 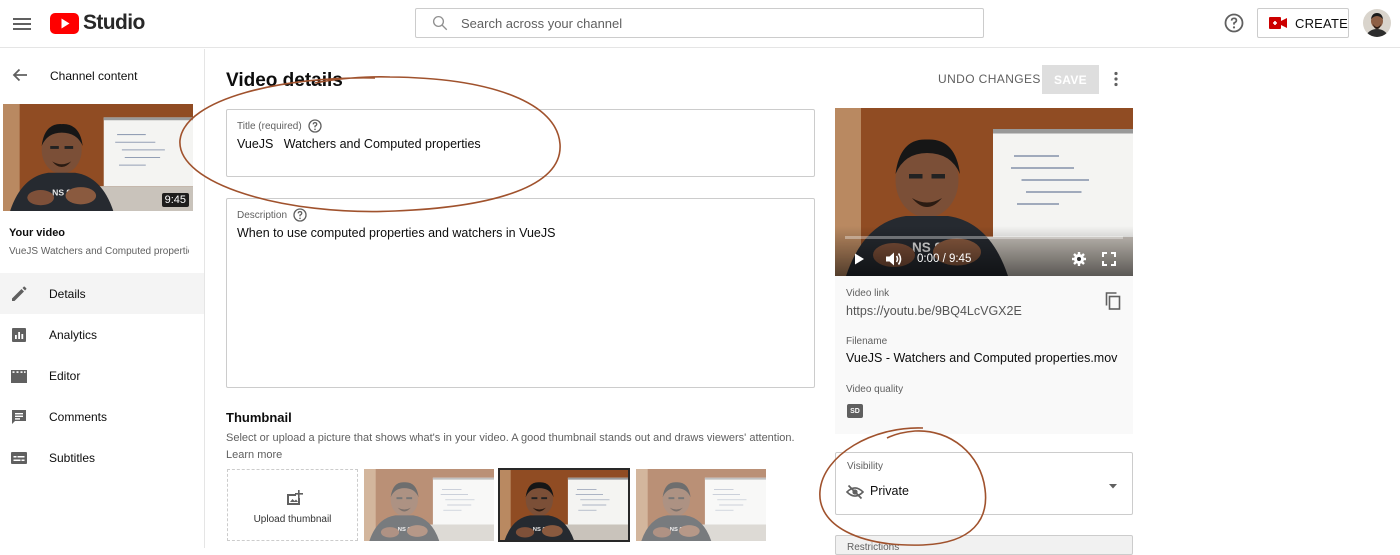 What do you see at coordinates (564, 505) in the screenshot?
I see `thumbnail-option-selected` at bounding box center [564, 505].